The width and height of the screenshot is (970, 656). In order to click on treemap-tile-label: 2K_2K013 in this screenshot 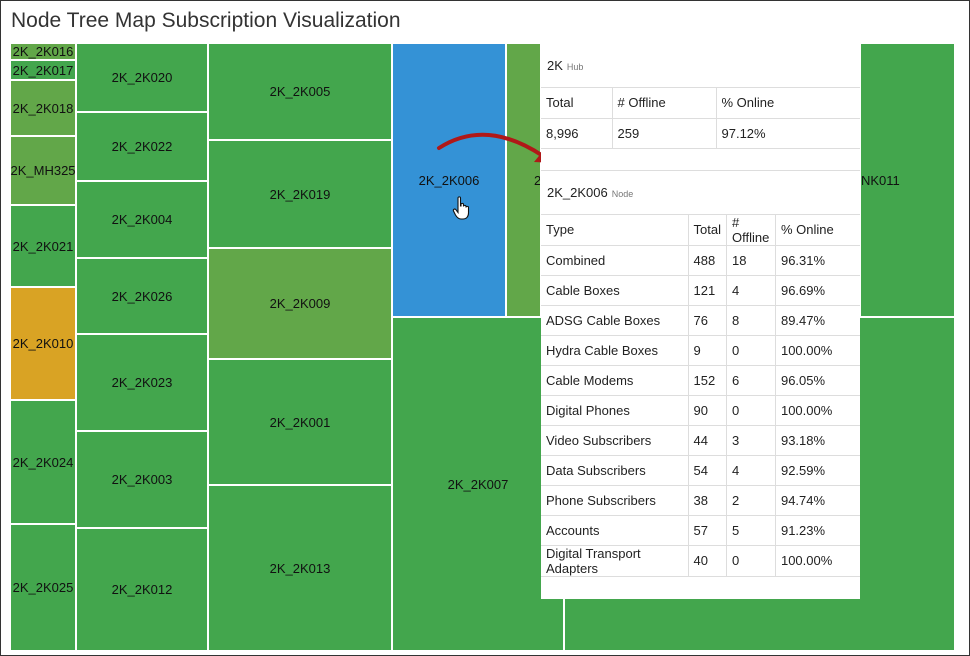, I will do `click(300, 568)`.